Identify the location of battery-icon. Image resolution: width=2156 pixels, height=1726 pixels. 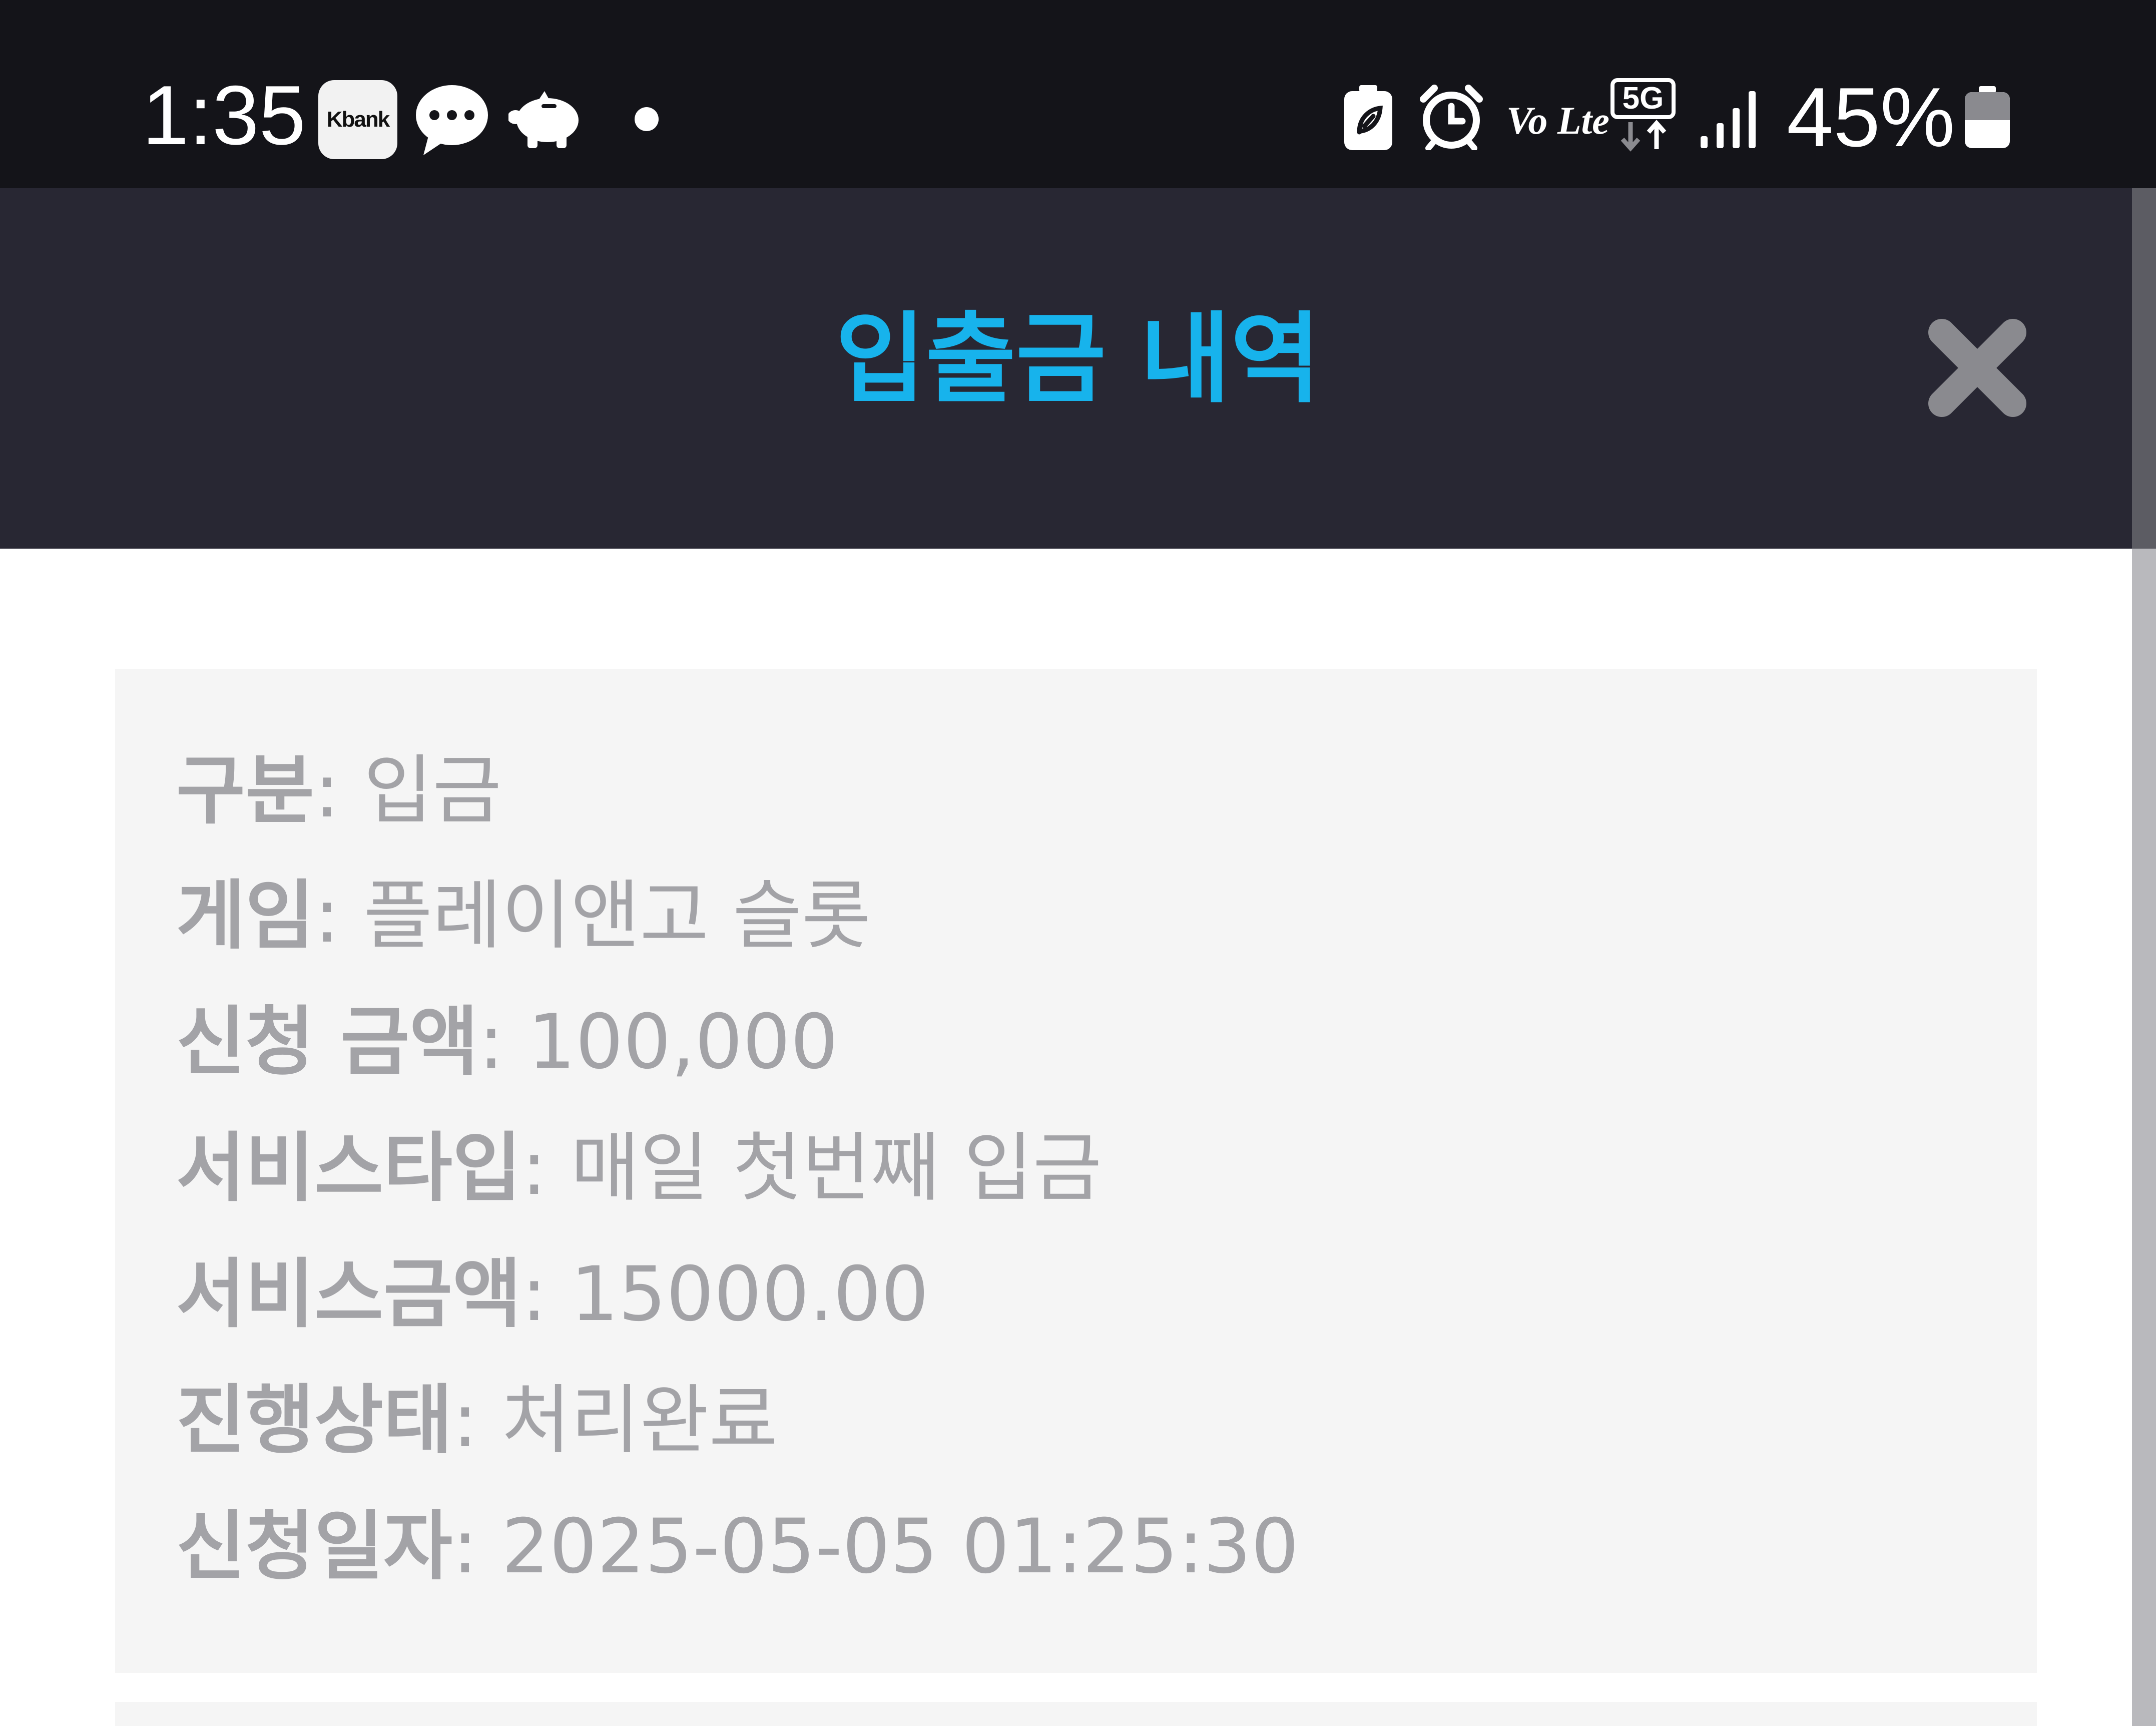
(1987, 117).